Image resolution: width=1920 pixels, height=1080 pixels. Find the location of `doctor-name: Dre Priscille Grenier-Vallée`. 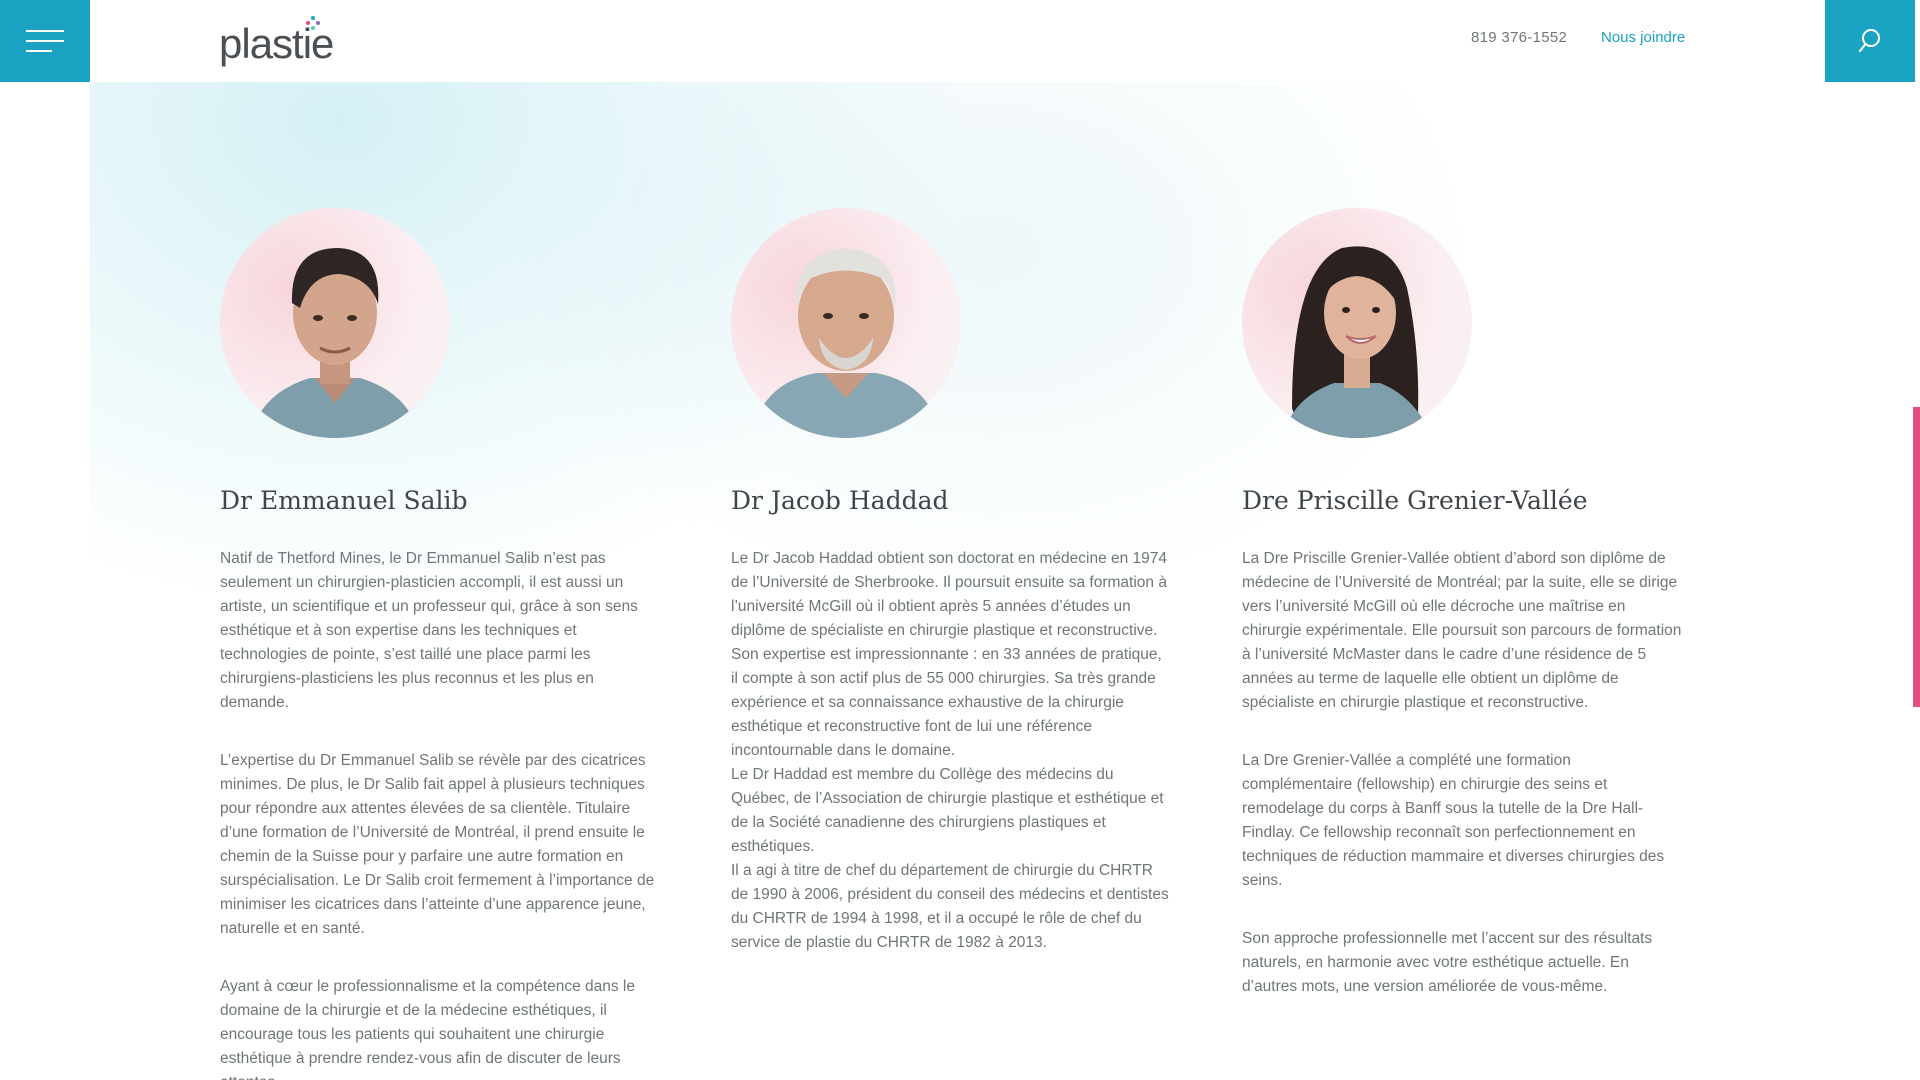

doctor-name: Dre Priscille Grenier-Vallée is located at coordinates (1415, 500).